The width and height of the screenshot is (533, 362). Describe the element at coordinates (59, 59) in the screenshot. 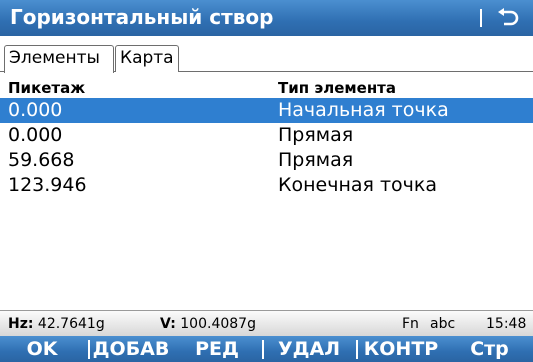

I see `tab-elements: Элементы` at that location.